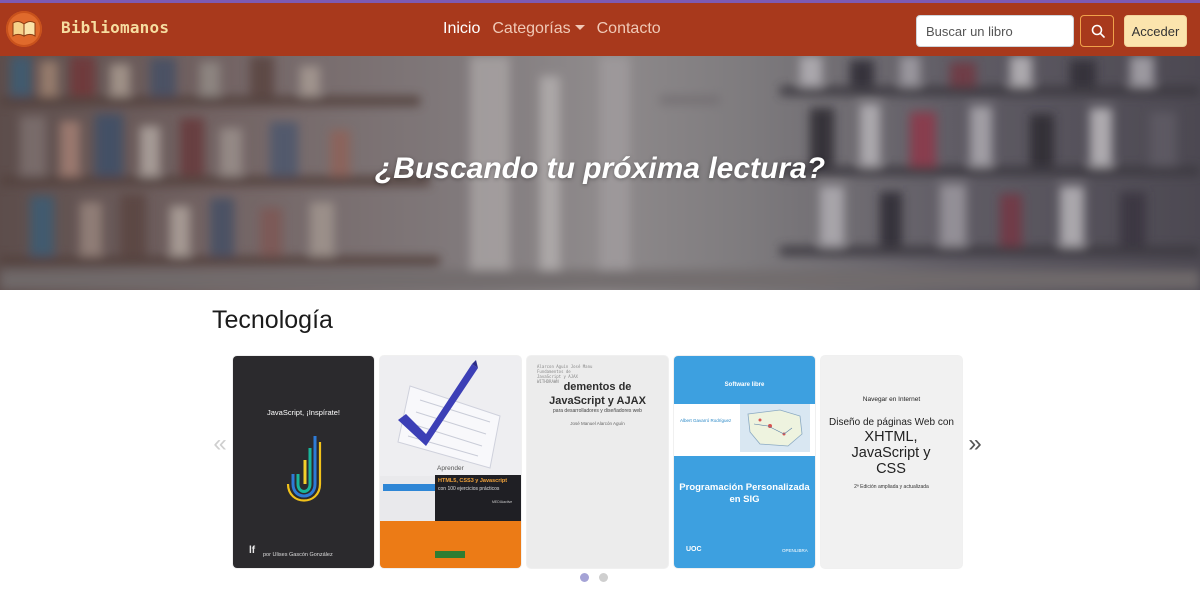  What do you see at coordinates (469, 489) in the screenshot?
I see `book-cover-subtitle: con 100 ejercicios prácticos` at bounding box center [469, 489].